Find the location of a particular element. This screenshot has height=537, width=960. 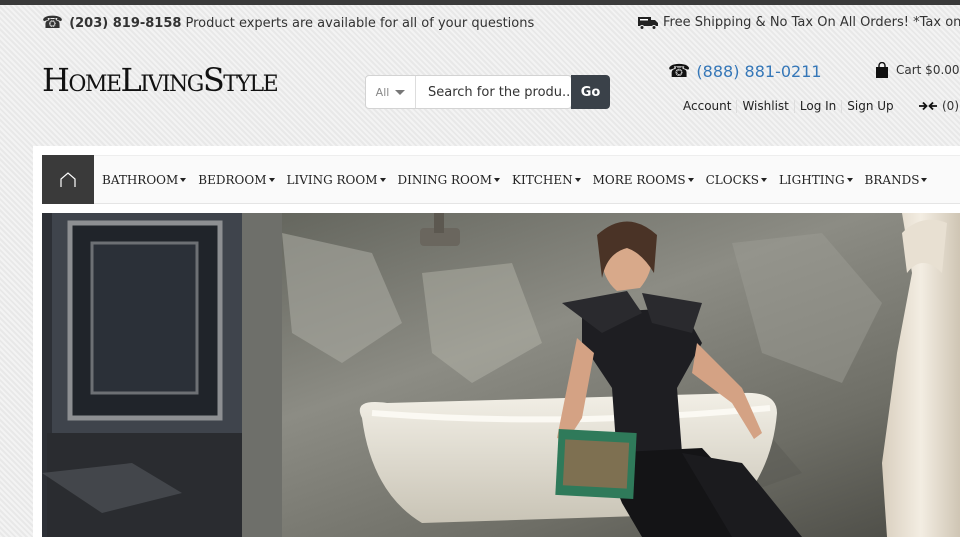

sales-phone-number: (888) 881-0211 is located at coordinates (758, 71).